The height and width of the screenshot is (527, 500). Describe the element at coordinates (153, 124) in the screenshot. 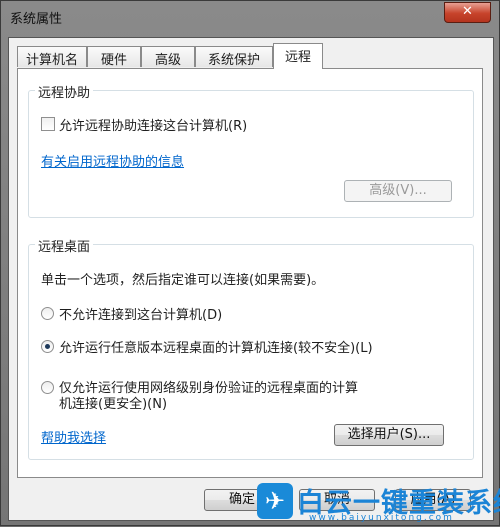

I see `allow-remote-assistance-label: 允许远程协助连接这台计算机(R)` at that location.